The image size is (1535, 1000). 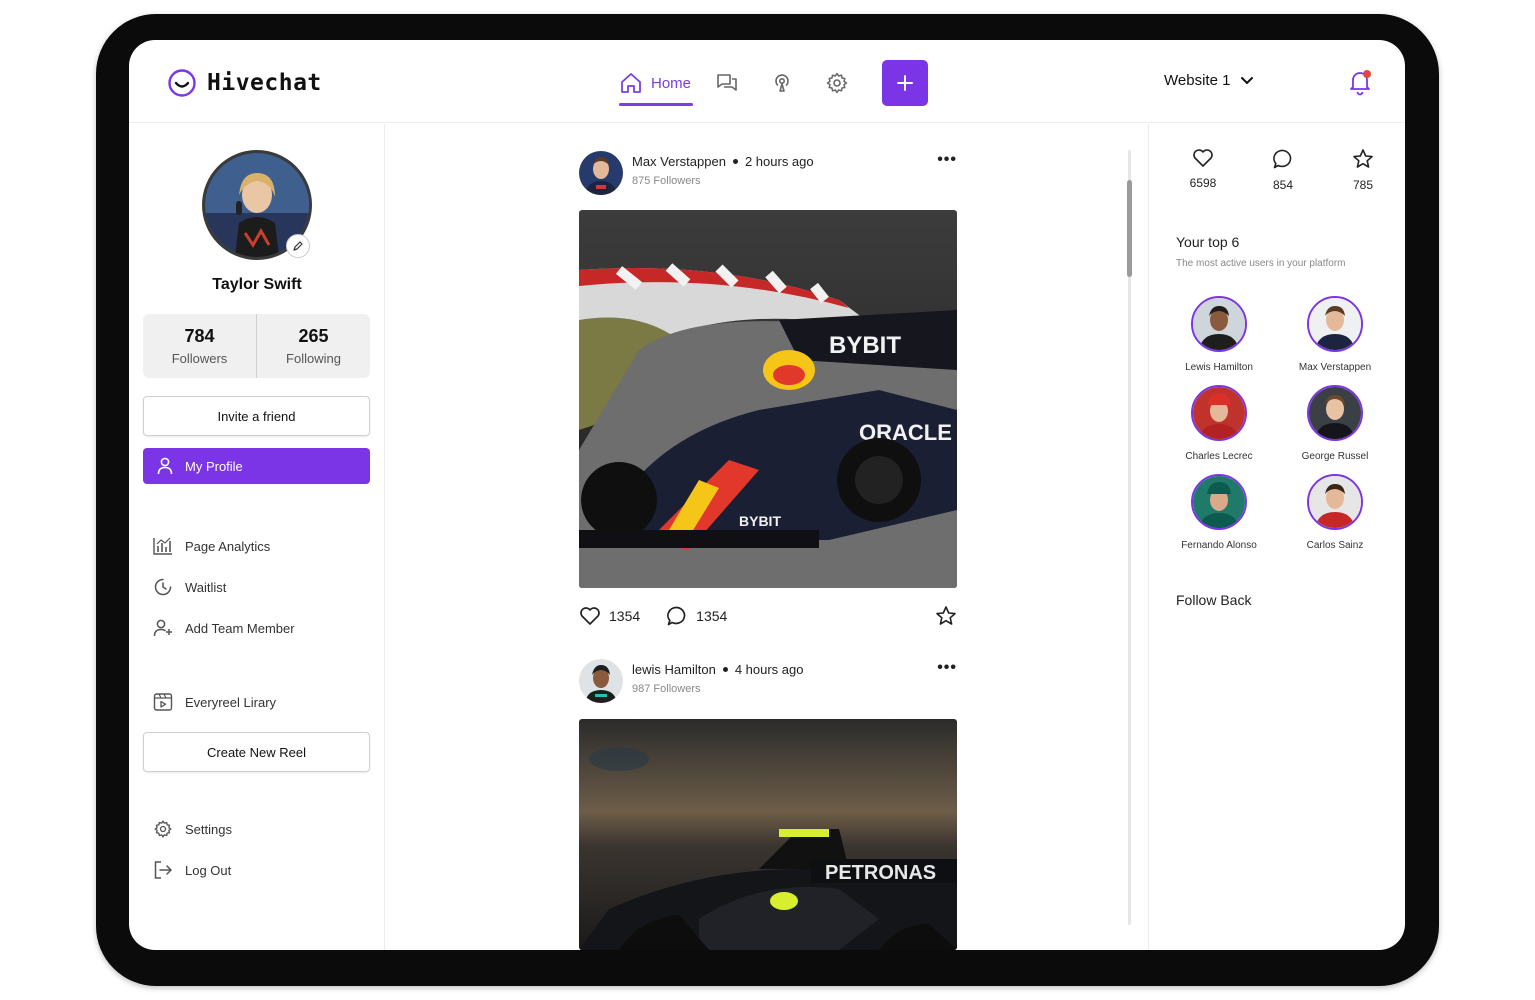 I want to click on chat-icon, so click(x=727, y=82).